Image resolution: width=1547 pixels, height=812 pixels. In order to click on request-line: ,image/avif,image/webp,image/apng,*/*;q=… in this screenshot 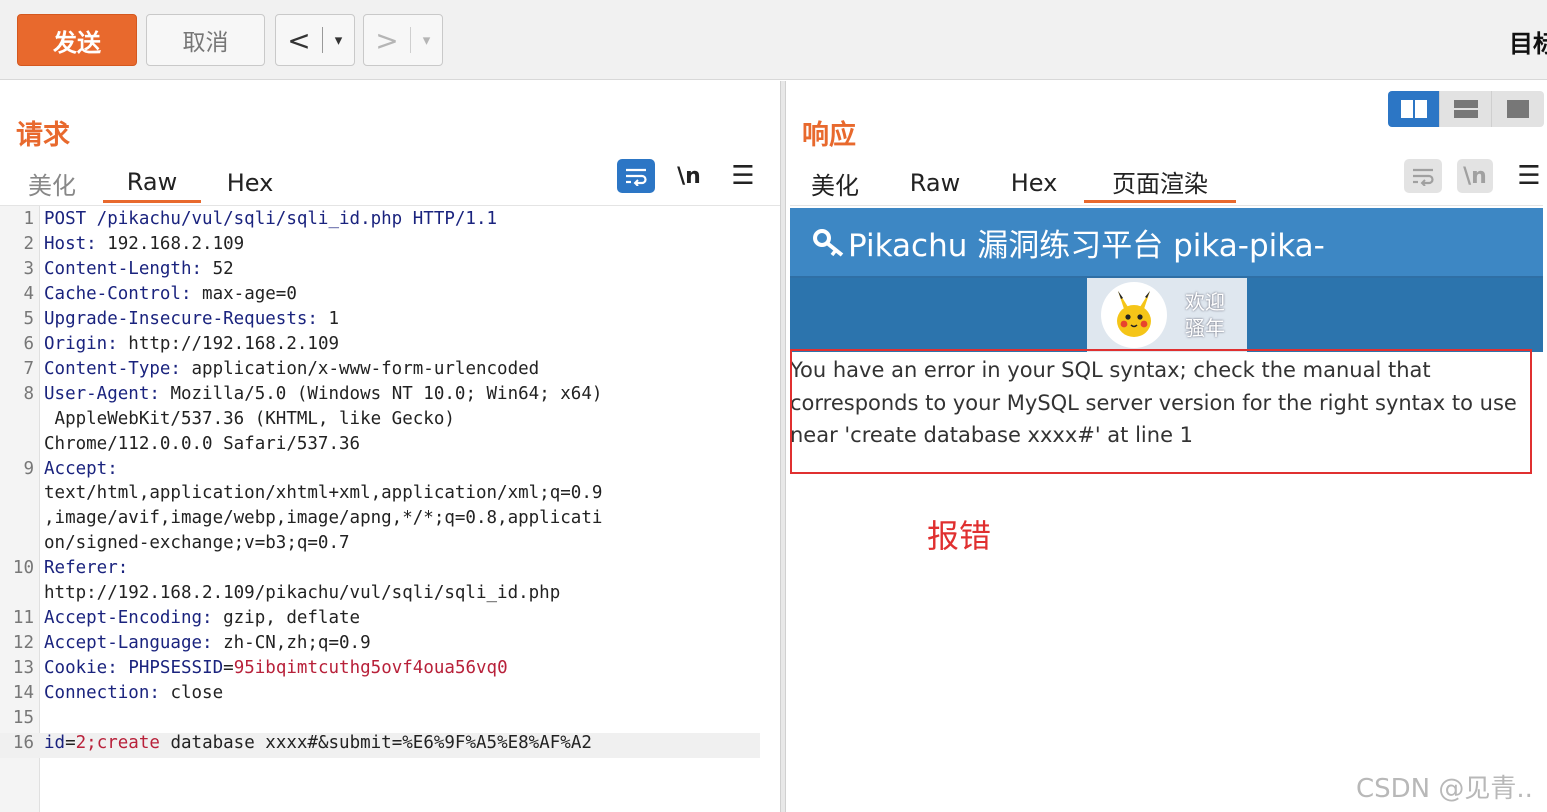, I will do `click(385, 520)`.